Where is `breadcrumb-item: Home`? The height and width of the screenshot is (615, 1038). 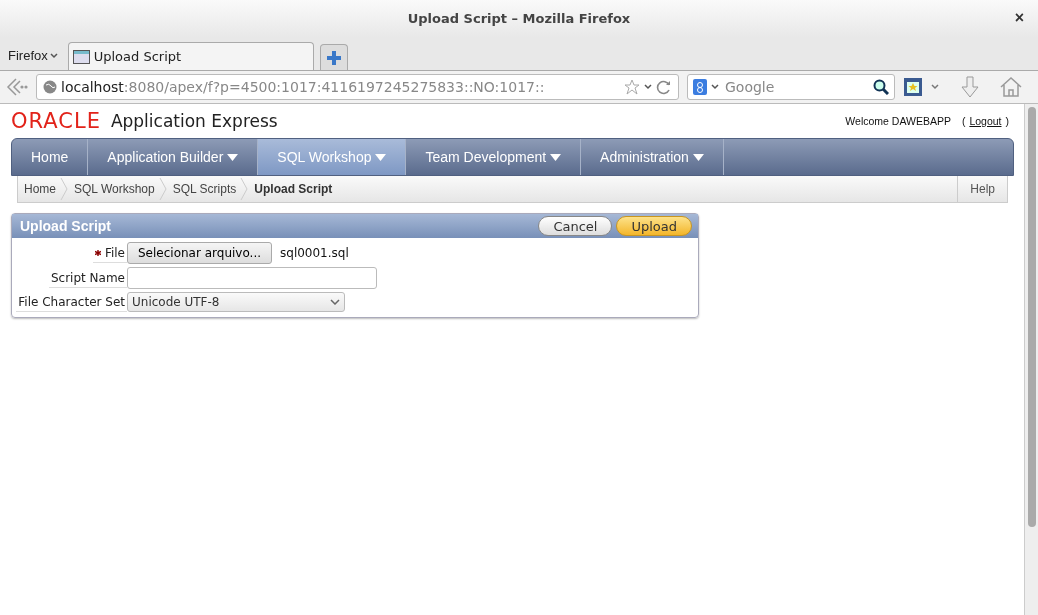 breadcrumb-item: Home is located at coordinates (39, 189).